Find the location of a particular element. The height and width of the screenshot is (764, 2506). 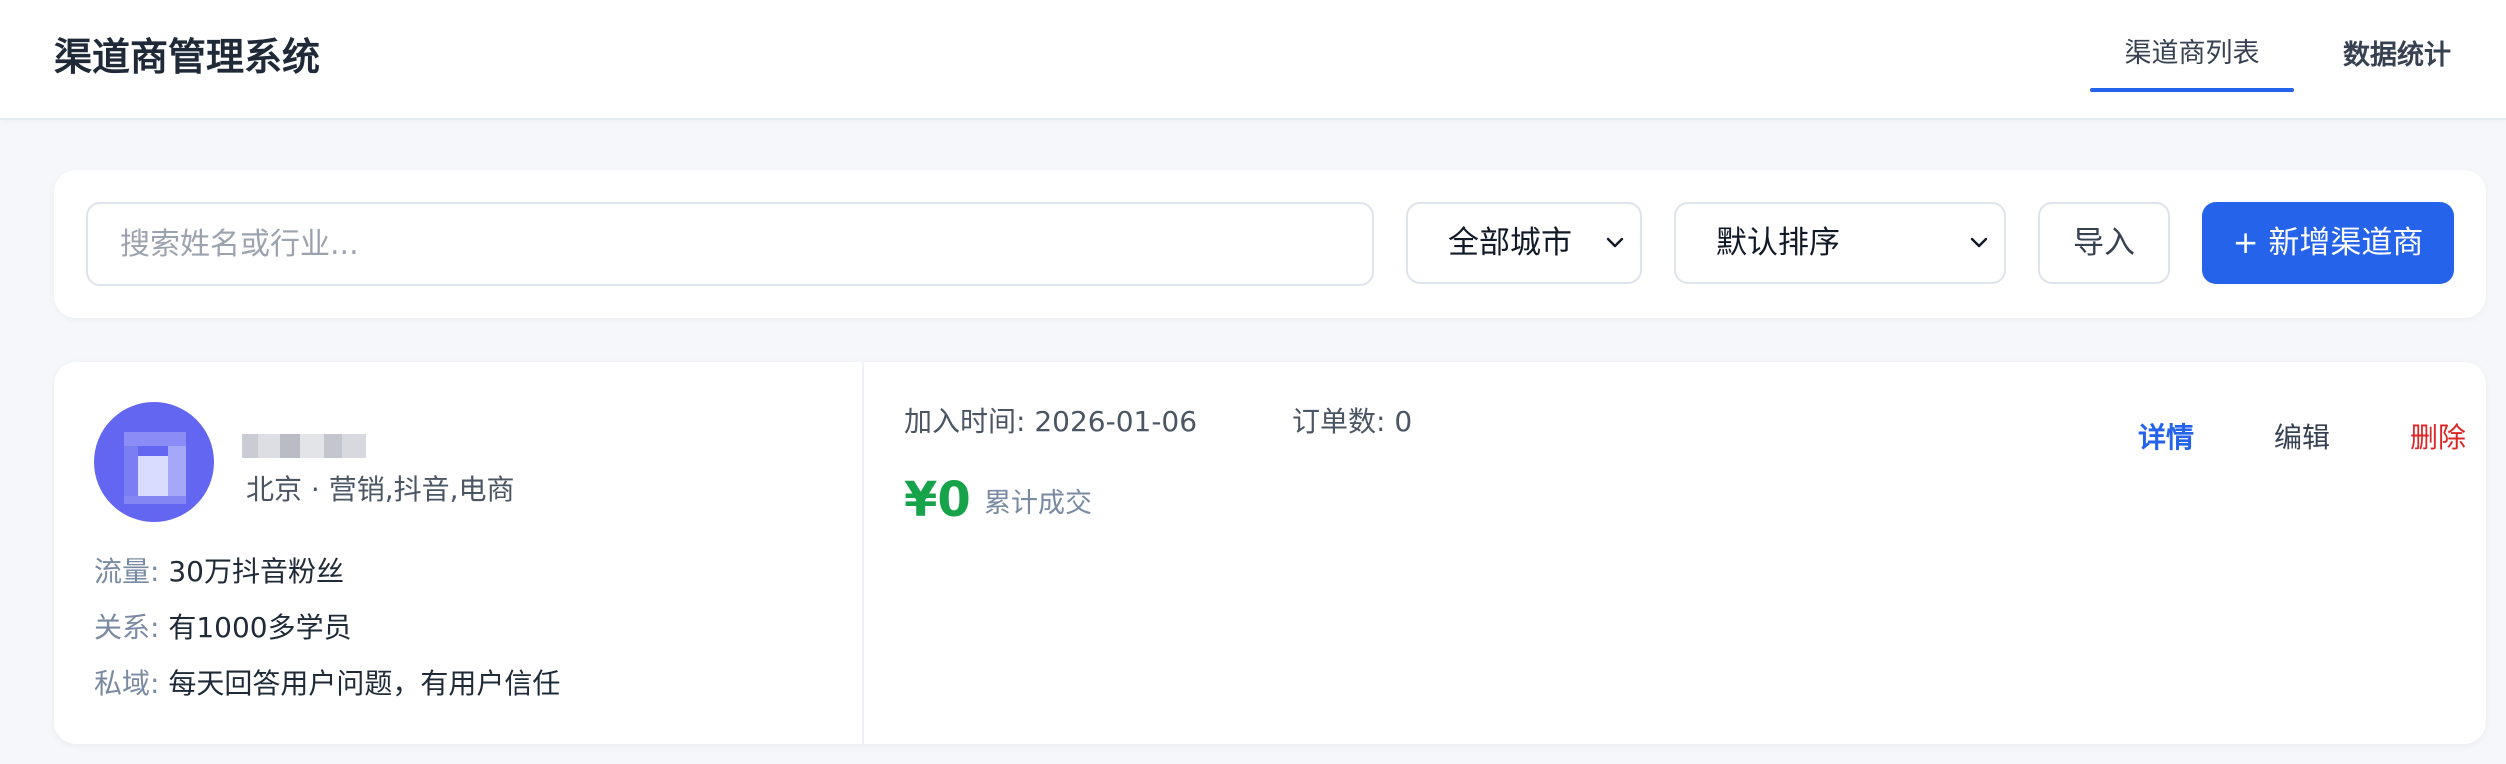

traffic-row: 流量: 30万抖音粉丝 is located at coordinates (219, 572).